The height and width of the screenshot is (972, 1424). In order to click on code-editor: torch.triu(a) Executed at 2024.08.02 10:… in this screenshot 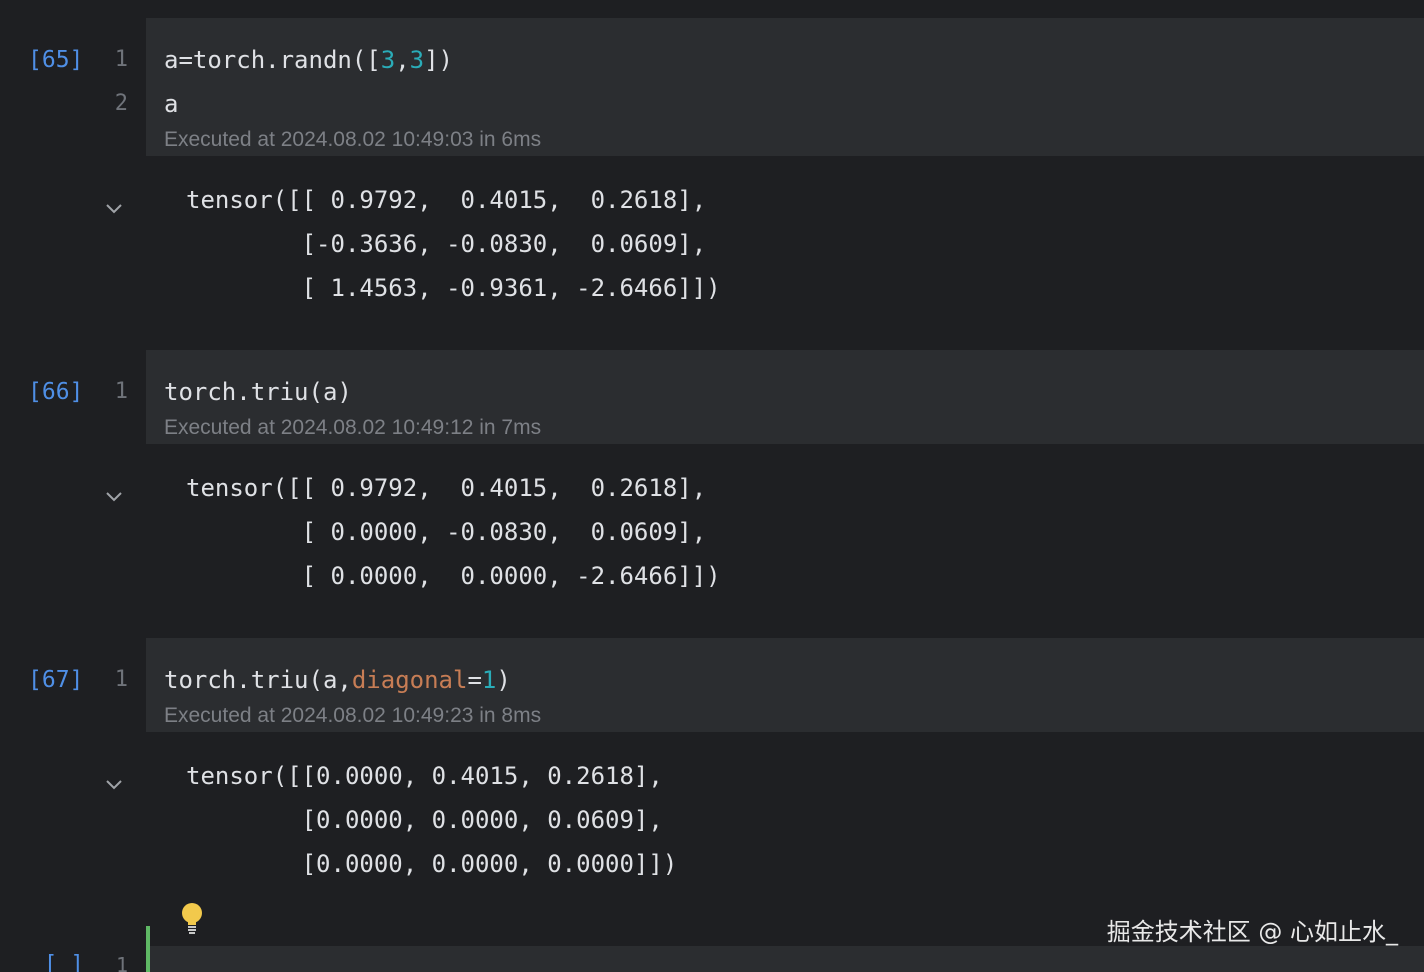, I will do `click(785, 397)`.